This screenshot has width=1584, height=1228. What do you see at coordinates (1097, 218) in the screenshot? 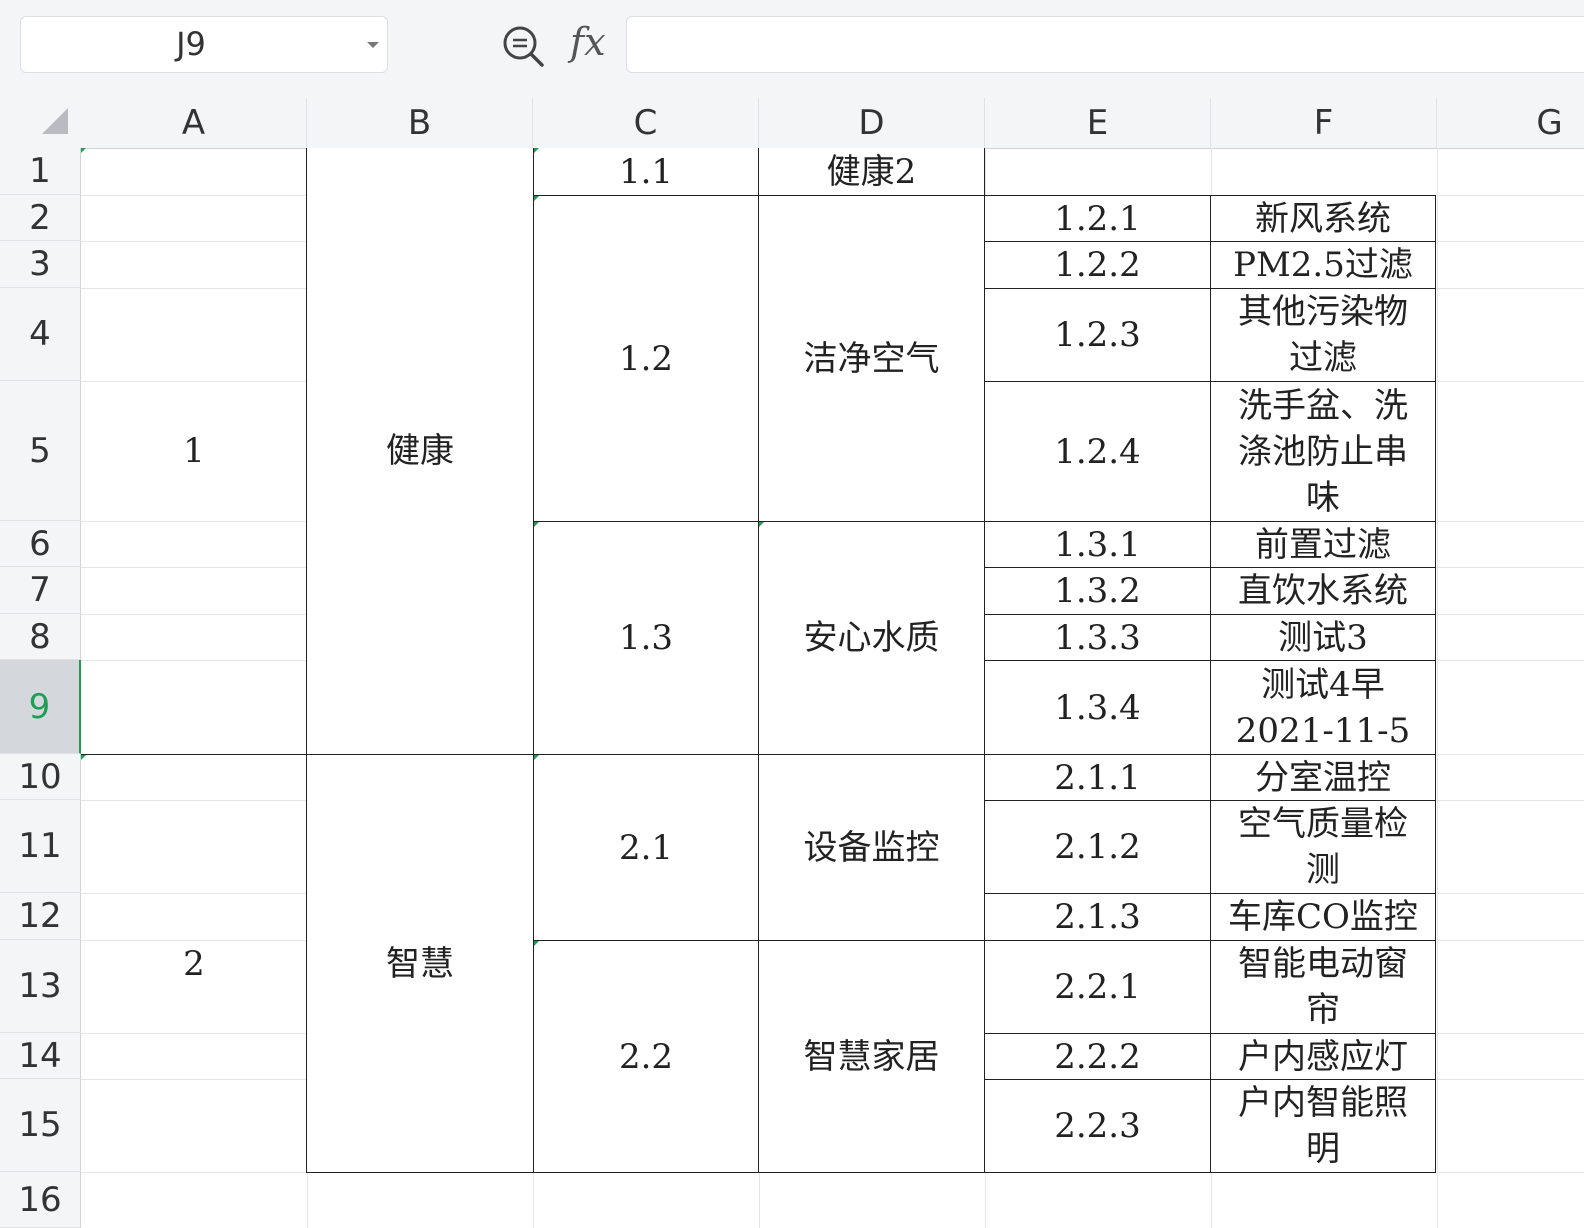
I see `cell-e2: 1.2.1` at bounding box center [1097, 218].